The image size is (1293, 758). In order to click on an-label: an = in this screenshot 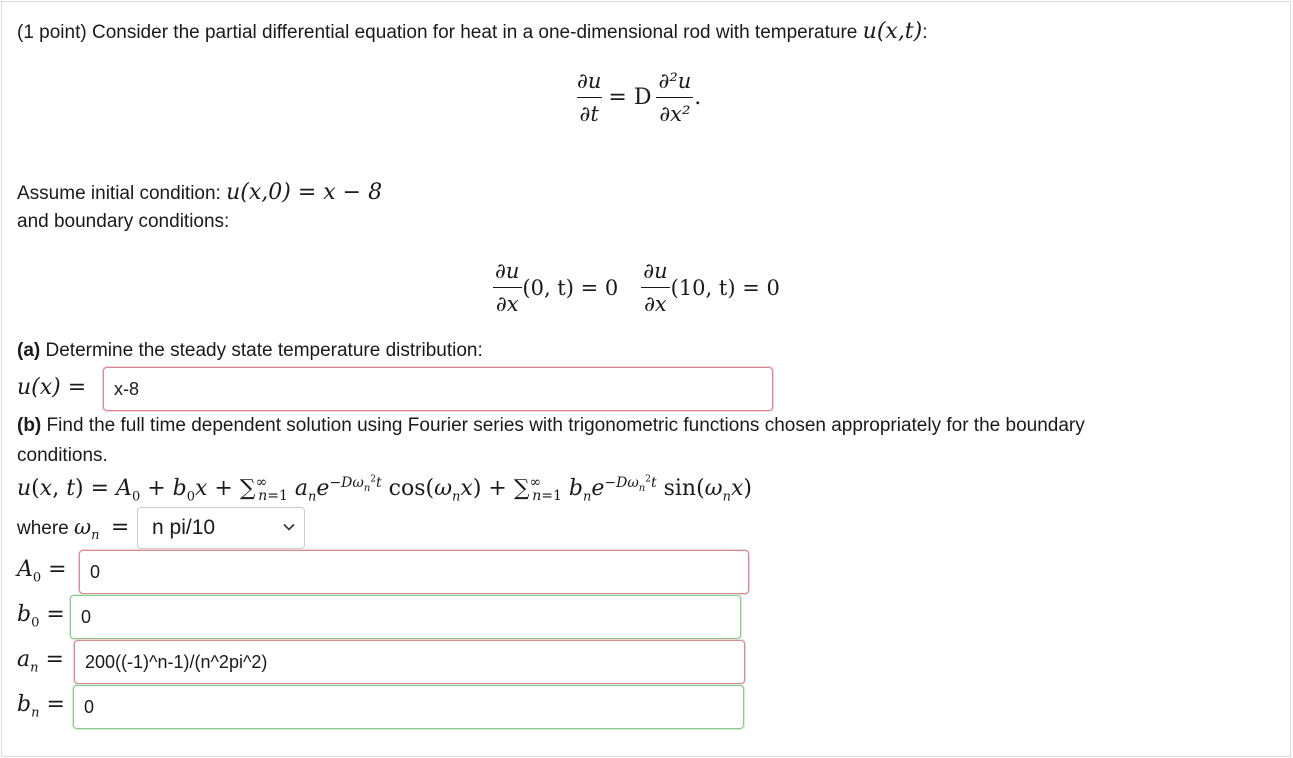, I will do `click(40, 661)`.